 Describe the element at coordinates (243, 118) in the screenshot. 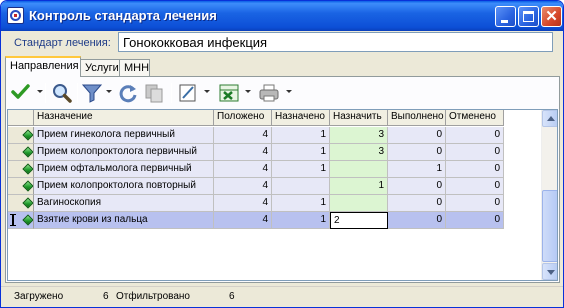

I see `header-polozheno: Положено` at that location.